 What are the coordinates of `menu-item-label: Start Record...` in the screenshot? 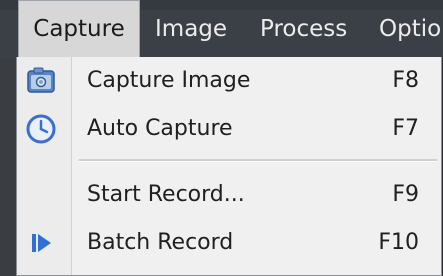 It's located at (166, 194).